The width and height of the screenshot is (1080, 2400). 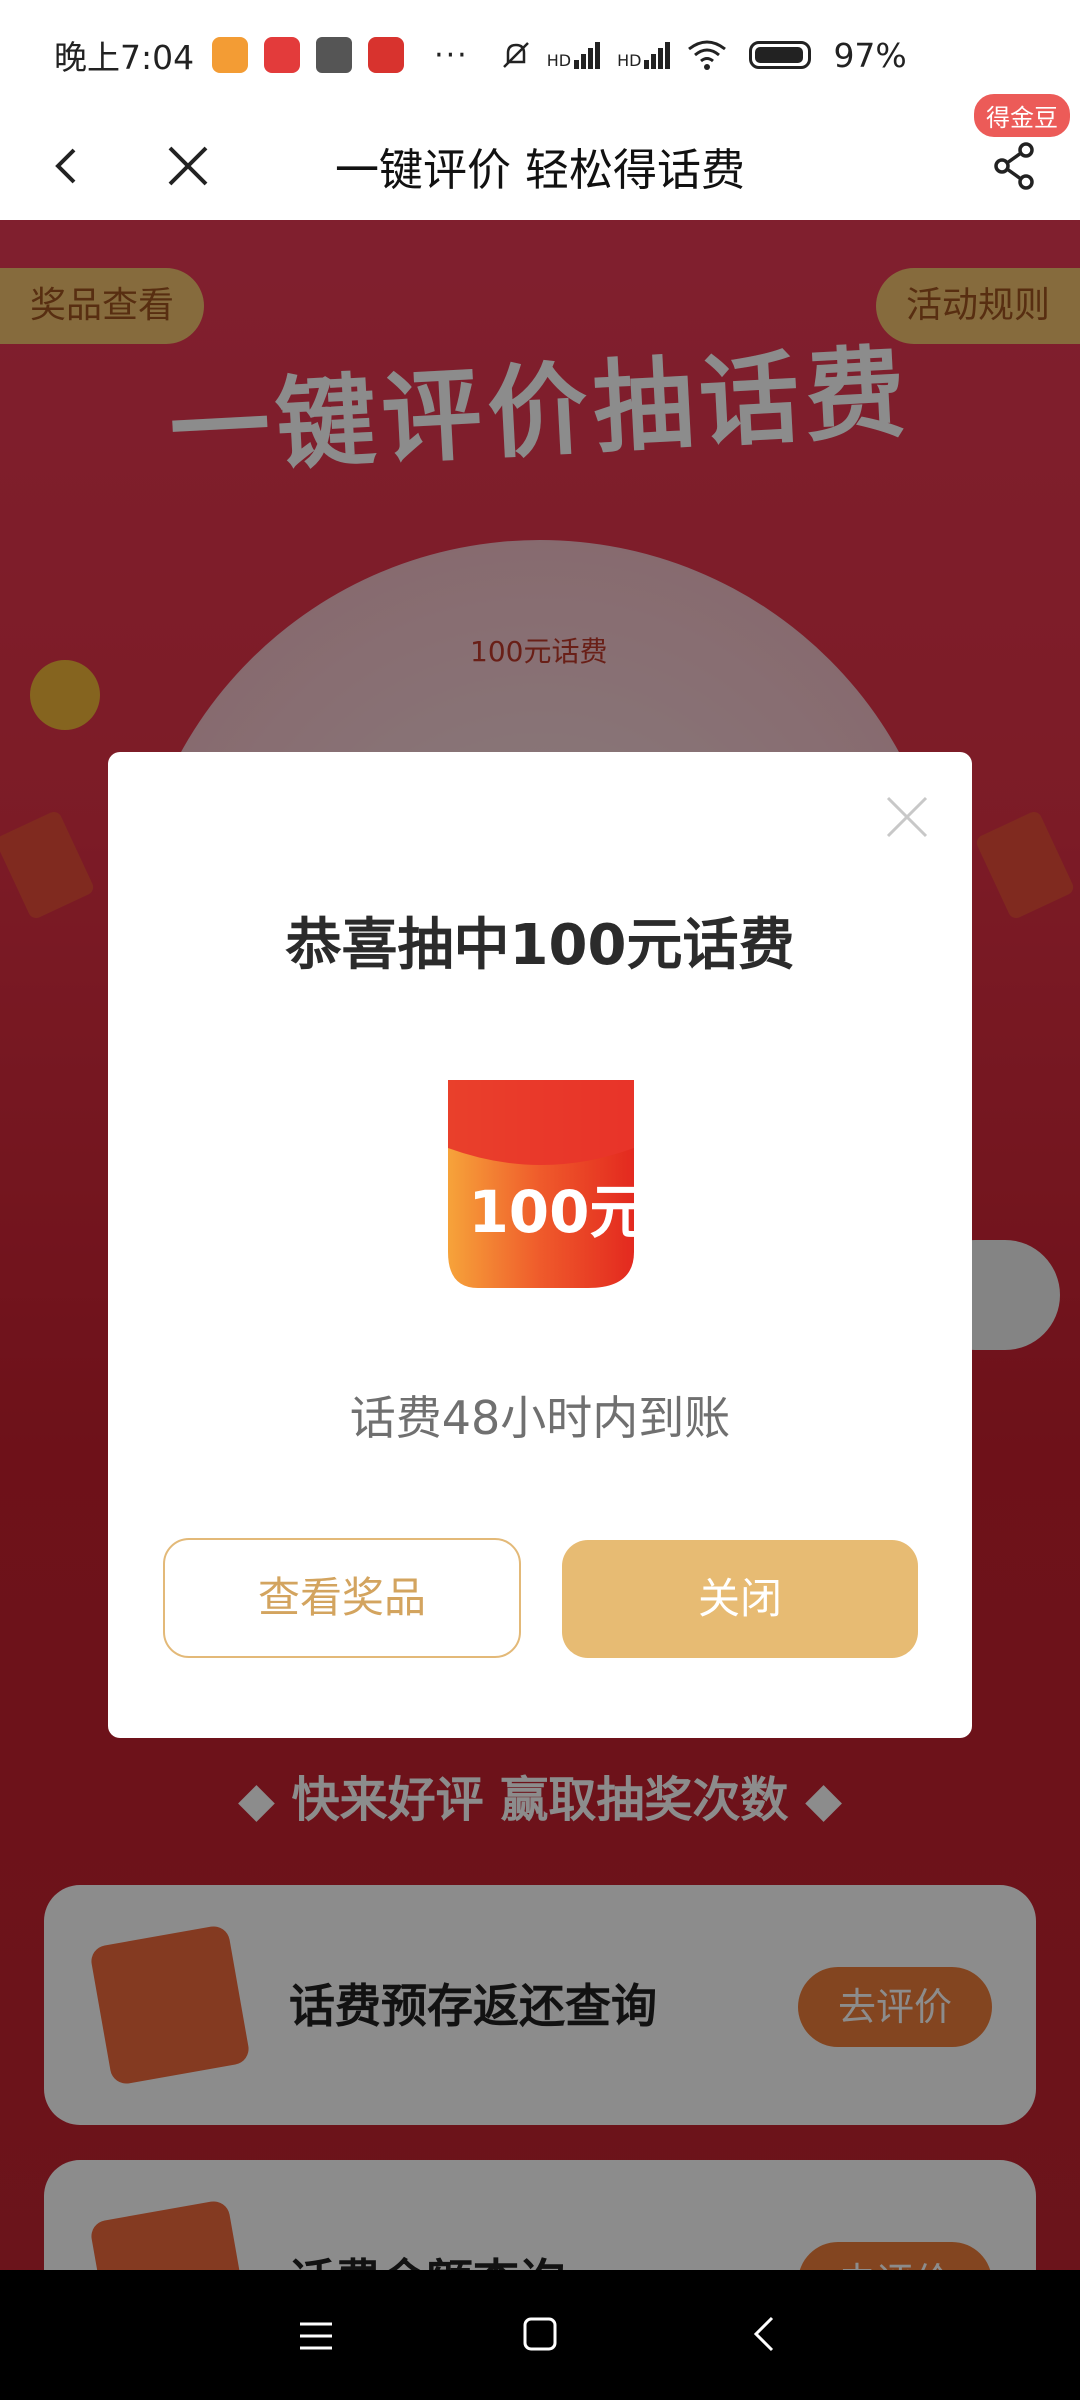 What do you see at coordinates (316, 2336) in the screenshot?
I see `menu-icon` at bounding box center [316, 2336].